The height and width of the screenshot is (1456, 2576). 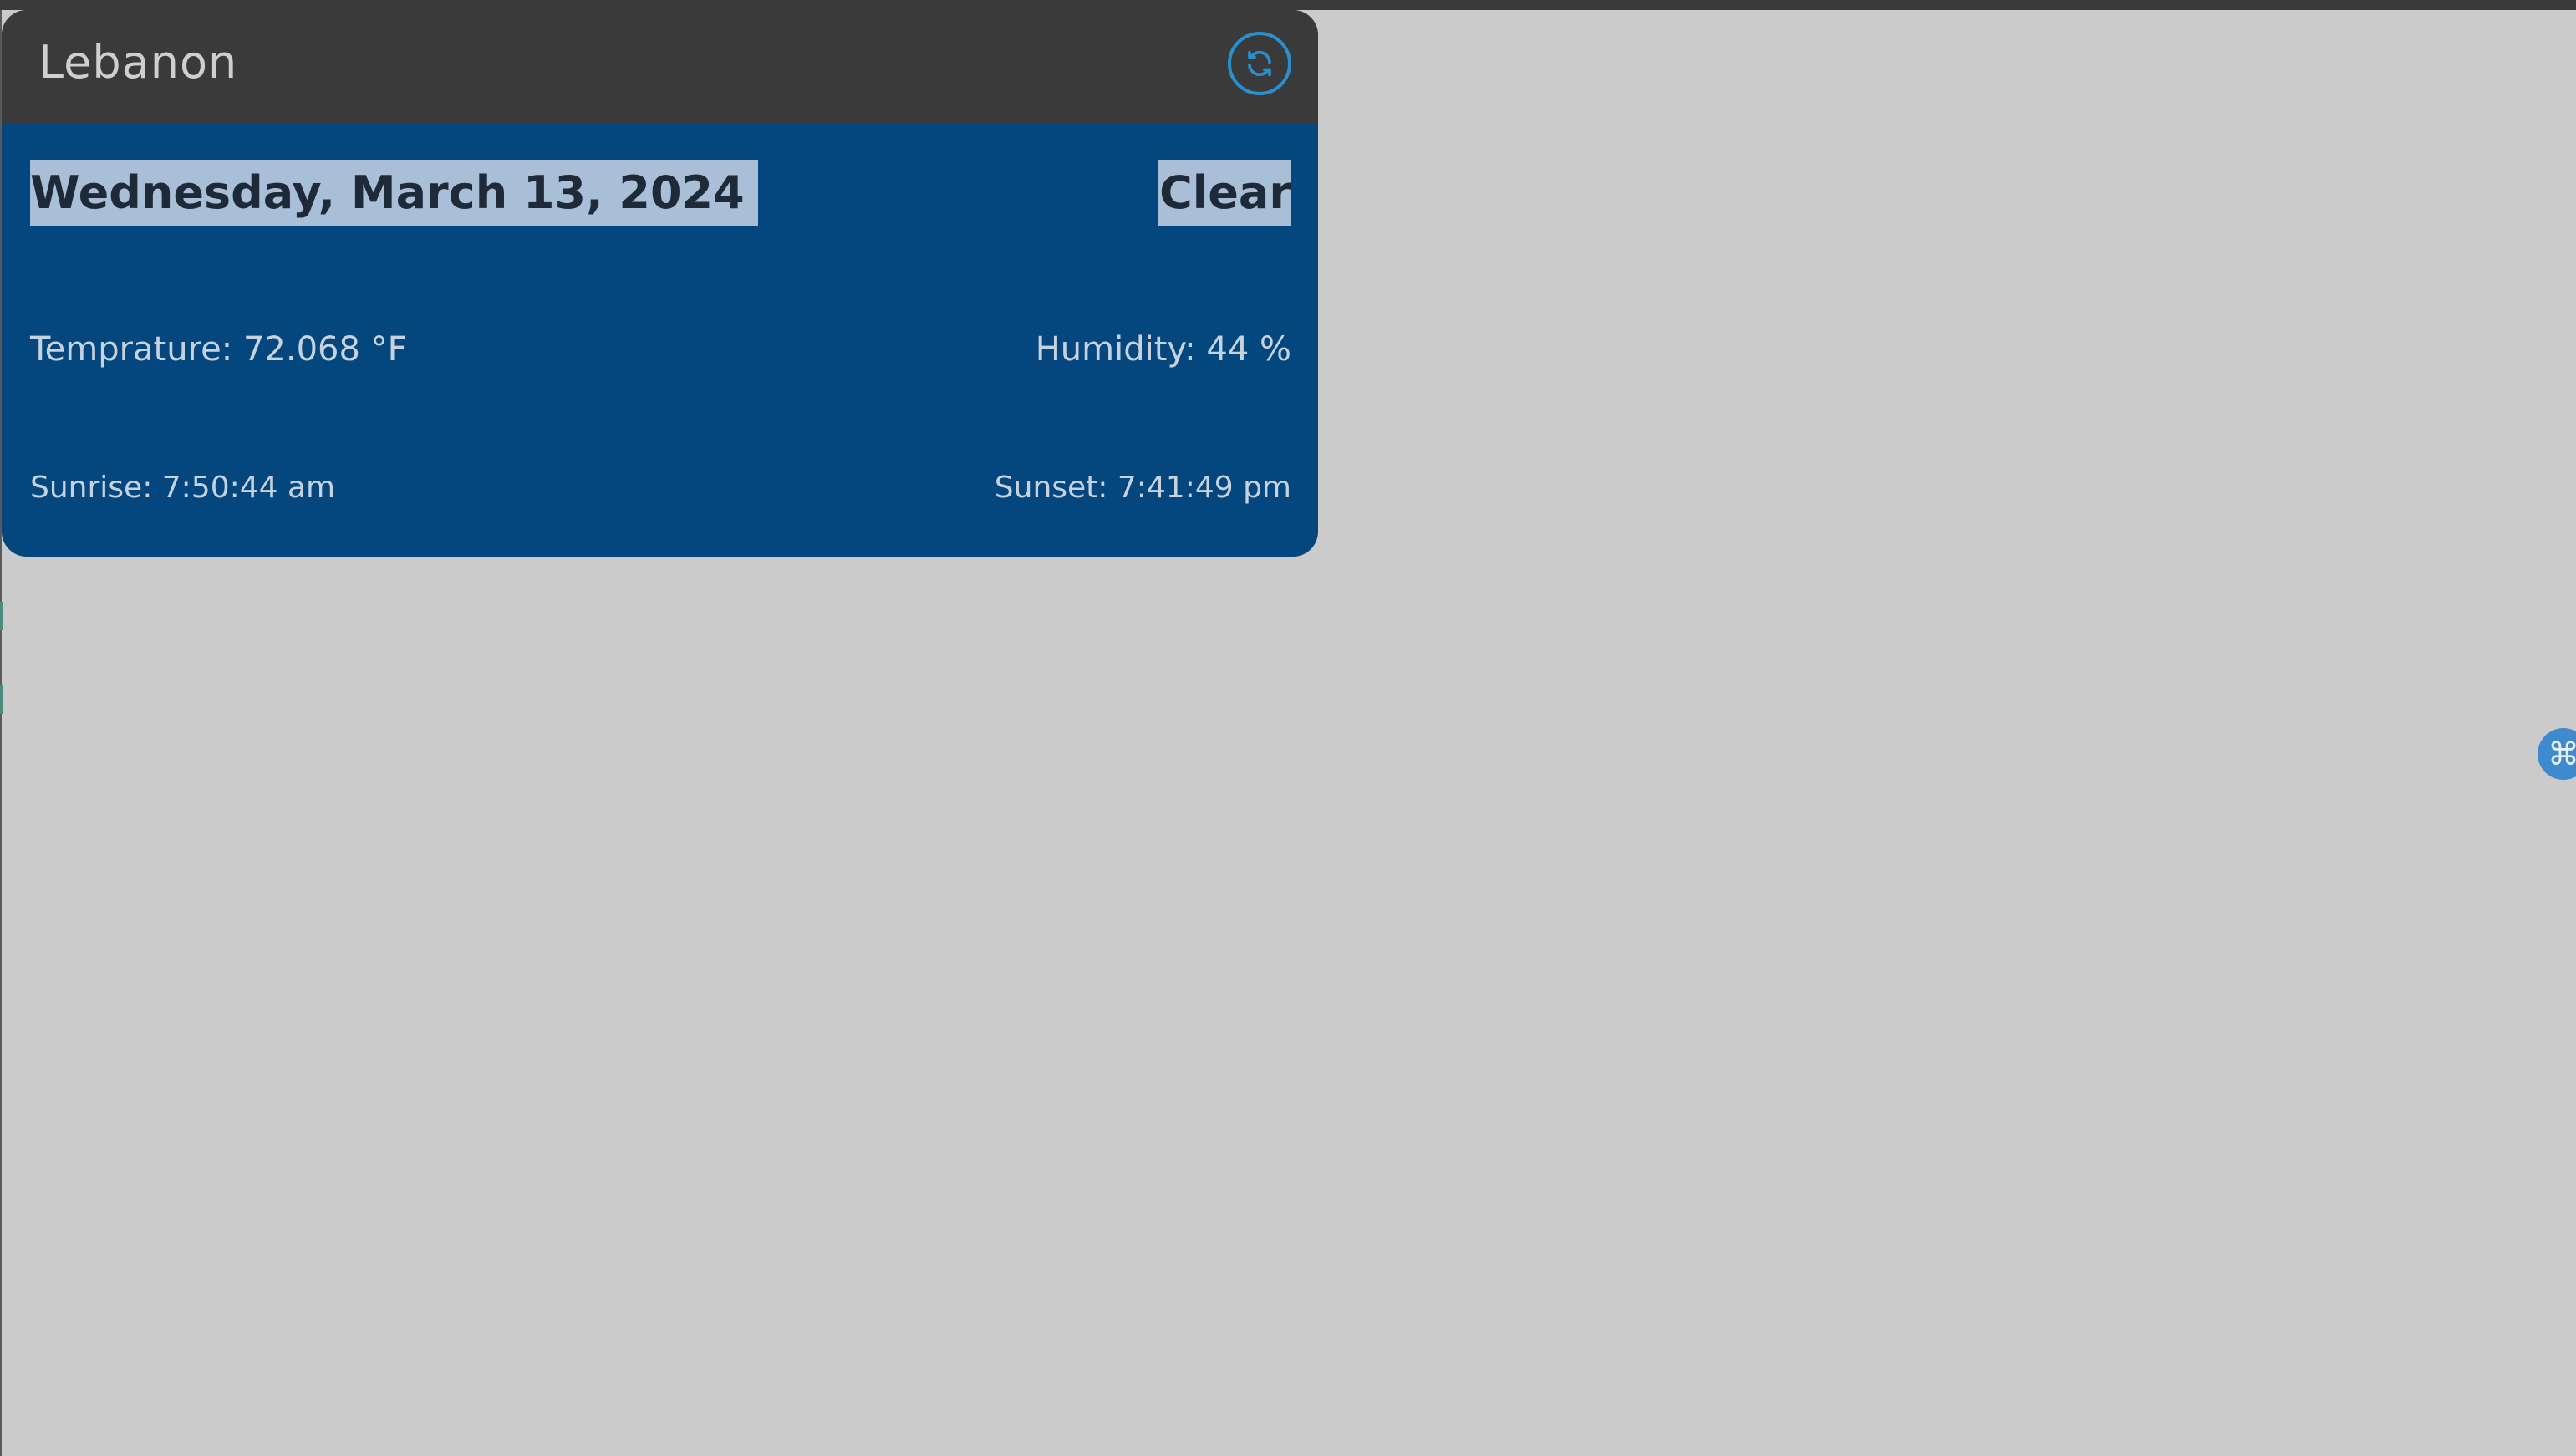 I want to click on weather-card-header: Lebanon, so click(x=660, y=67).